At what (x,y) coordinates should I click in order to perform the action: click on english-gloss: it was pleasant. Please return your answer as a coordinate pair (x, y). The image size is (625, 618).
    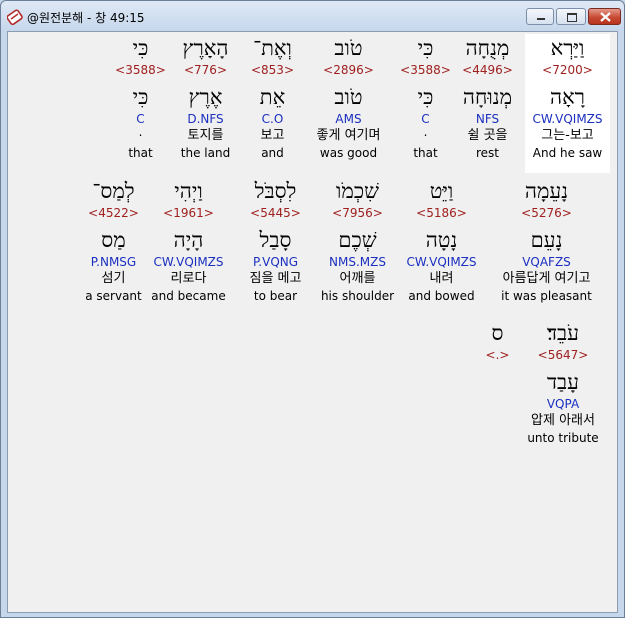
    Looking at the image, I should click on (546, 296).